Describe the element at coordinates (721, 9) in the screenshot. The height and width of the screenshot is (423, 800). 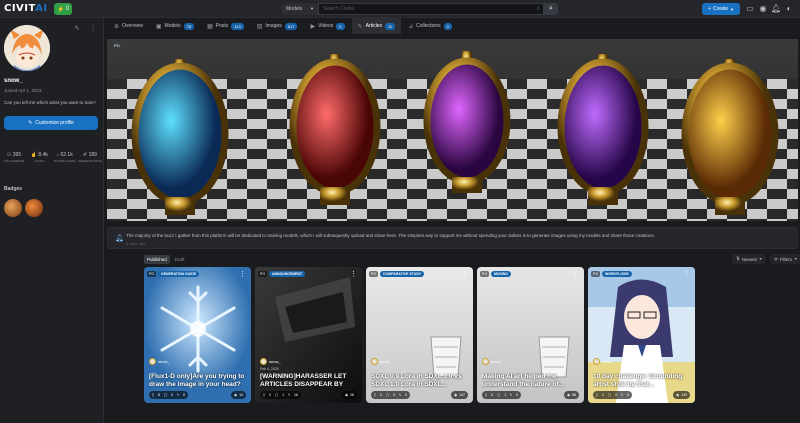
I see `create-button: + Create ▼` at that location.